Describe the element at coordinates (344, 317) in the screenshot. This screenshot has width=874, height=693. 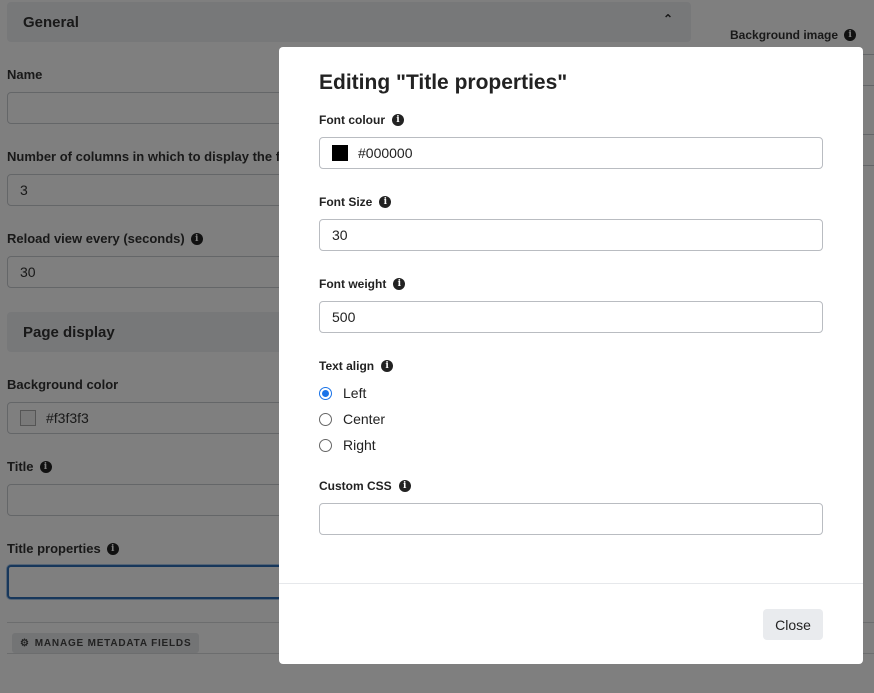
I see `font-weight-value: 500` at that location.